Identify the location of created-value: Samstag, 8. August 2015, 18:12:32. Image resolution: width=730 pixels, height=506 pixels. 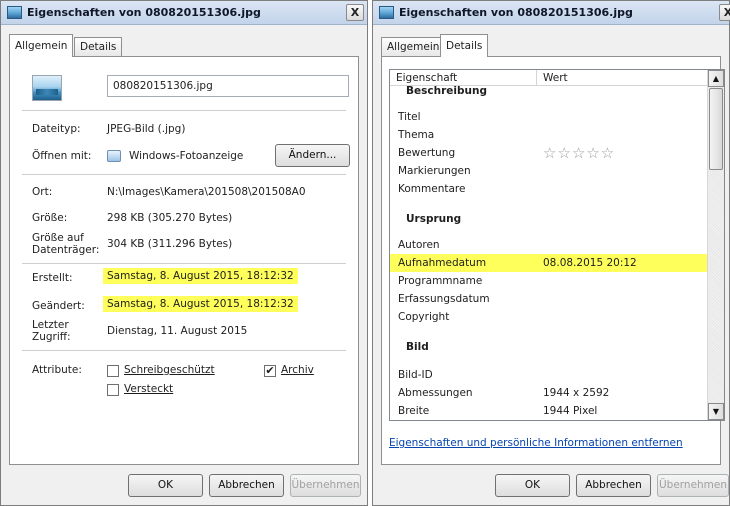
(200, 276).